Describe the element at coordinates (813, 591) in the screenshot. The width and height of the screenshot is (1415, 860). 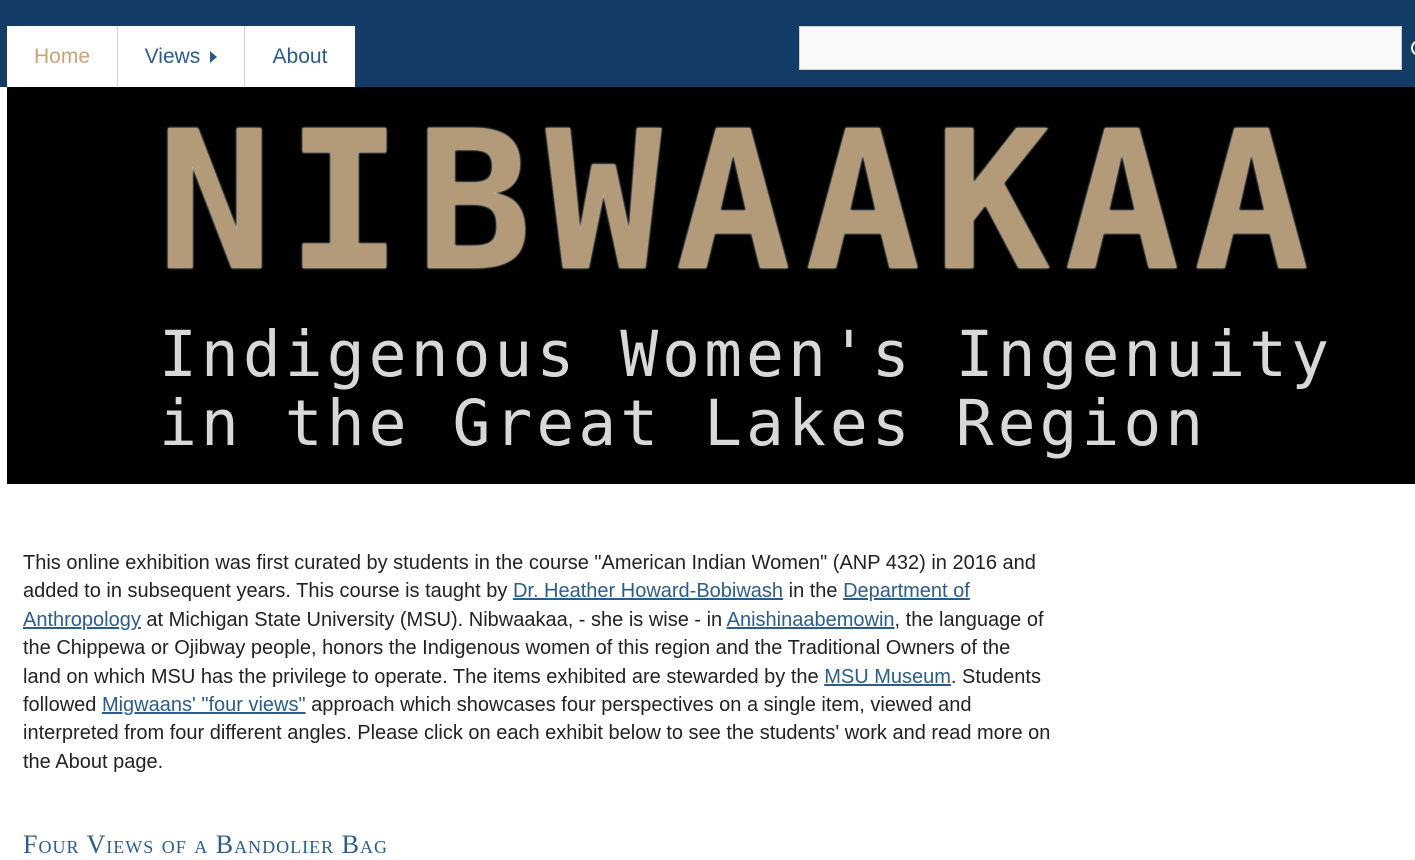
I see `intro-text-2: in the` at that location.